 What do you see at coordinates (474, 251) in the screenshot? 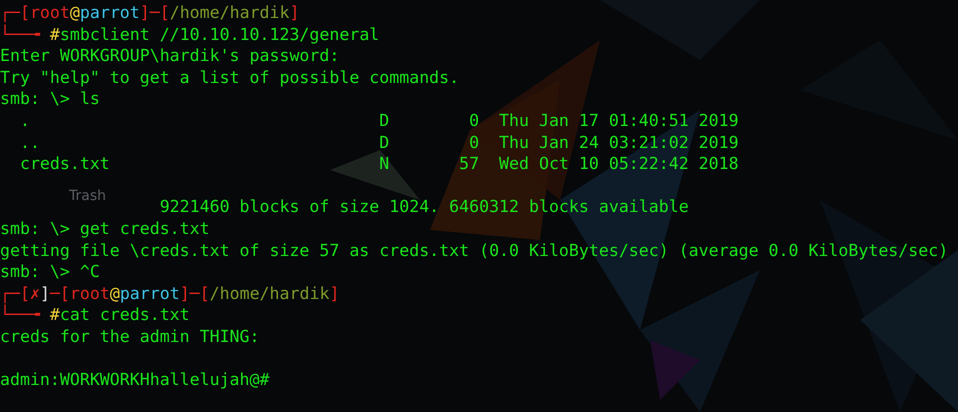
I see `output-line: getting file \creds.txt of size 57 as creds.txt (0.0 KiloBytes/sec) (average 0.0 KiloBytes/sec)` at bounding box center [474, 251].